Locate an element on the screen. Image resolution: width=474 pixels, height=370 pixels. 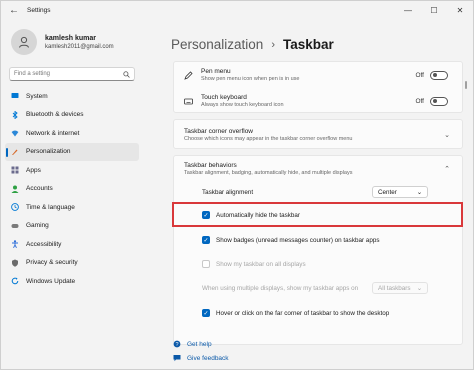
pen-menu-title: Pen menu is located at coordinates (216, 71).